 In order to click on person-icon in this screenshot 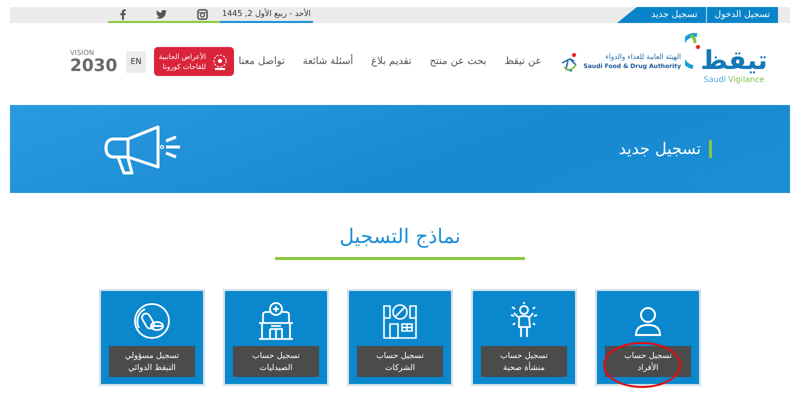, I will do `click(648, 321)`.